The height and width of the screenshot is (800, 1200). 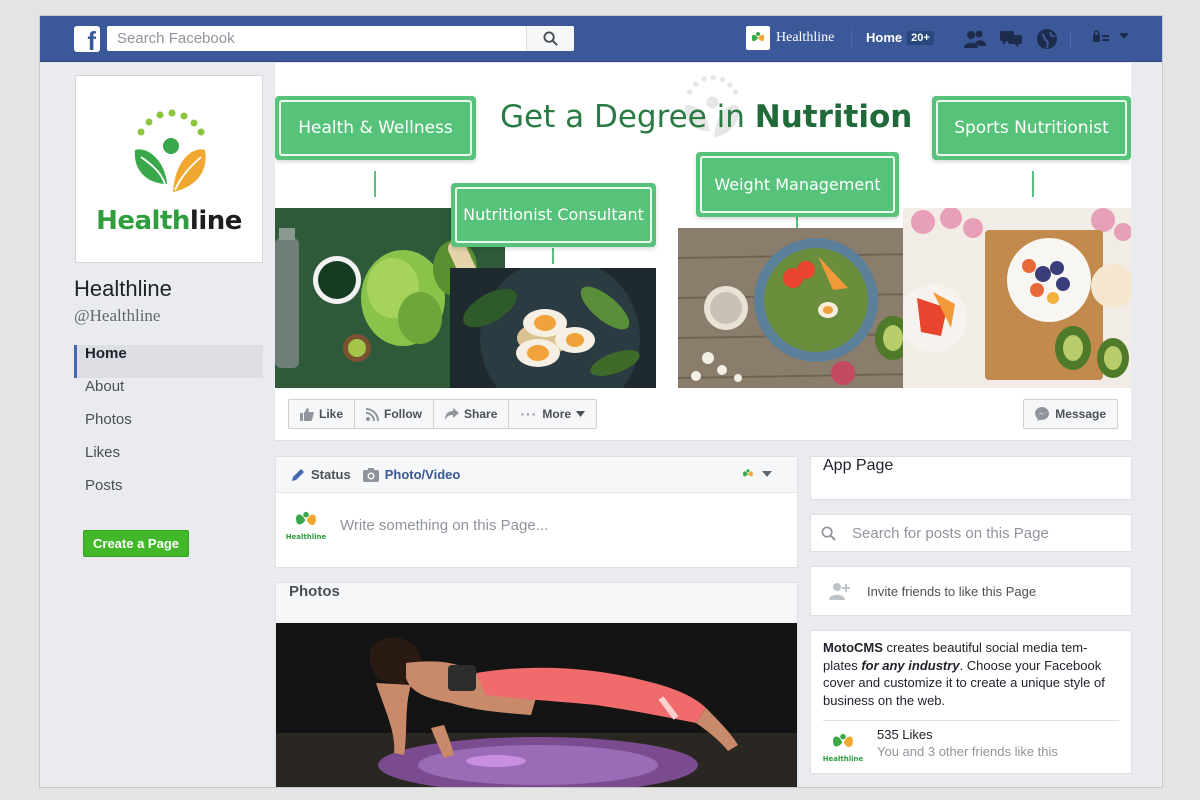 I want to click on top-icons, so click(x=1011, y=39).